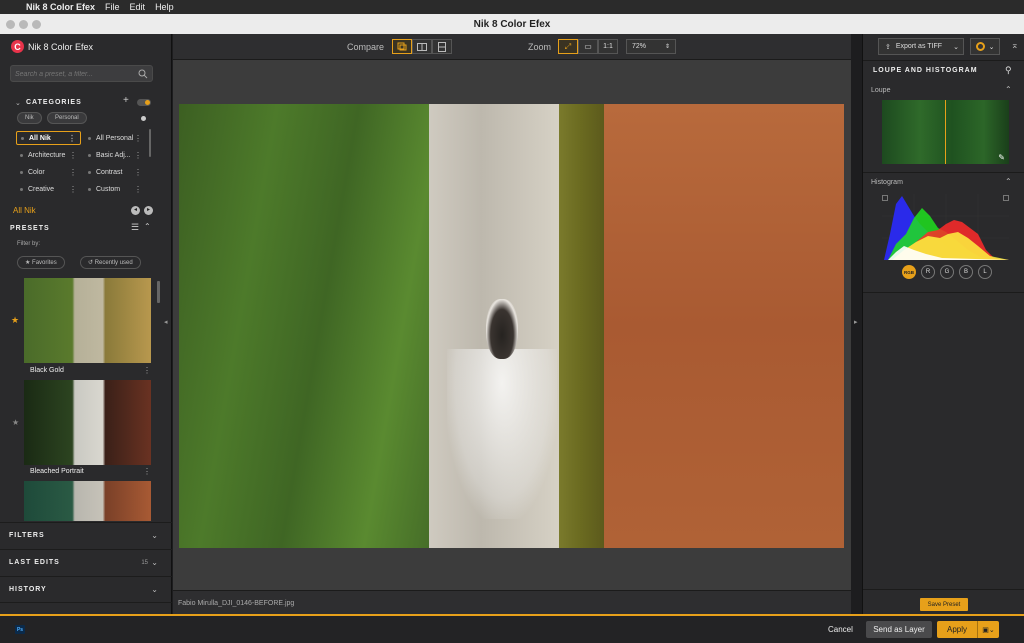  What do you see at coordinates (148, 210) in the screenshot?
I see `next-category-icon: ▸` at bounding box center [148, 210].